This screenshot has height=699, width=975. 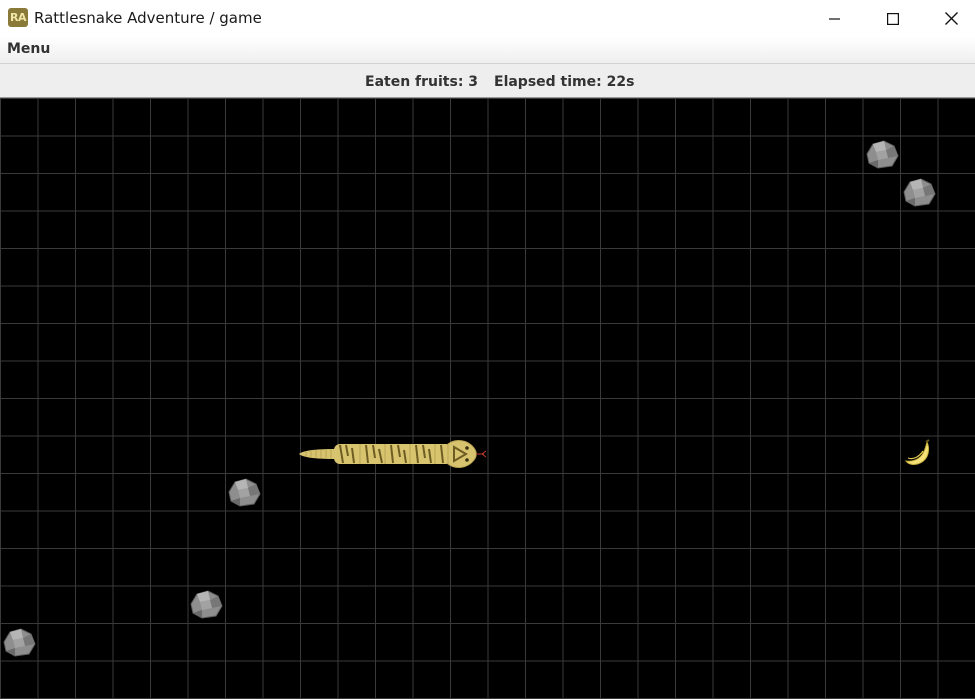 I want to click on eaten-fruits-counter: Eaten fruits: 3, so click(x=422, y=82).